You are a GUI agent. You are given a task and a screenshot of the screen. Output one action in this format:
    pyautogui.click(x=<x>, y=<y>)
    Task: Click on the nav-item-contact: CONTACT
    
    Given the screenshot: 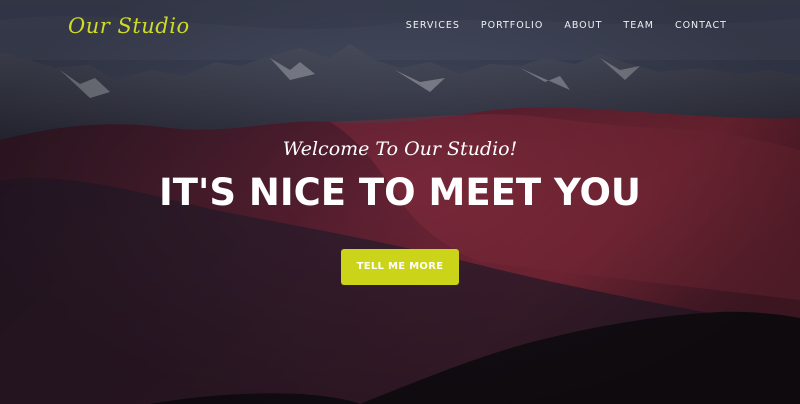 What is the action you would take?
    pyautogui.click(x=701, y=25)
    